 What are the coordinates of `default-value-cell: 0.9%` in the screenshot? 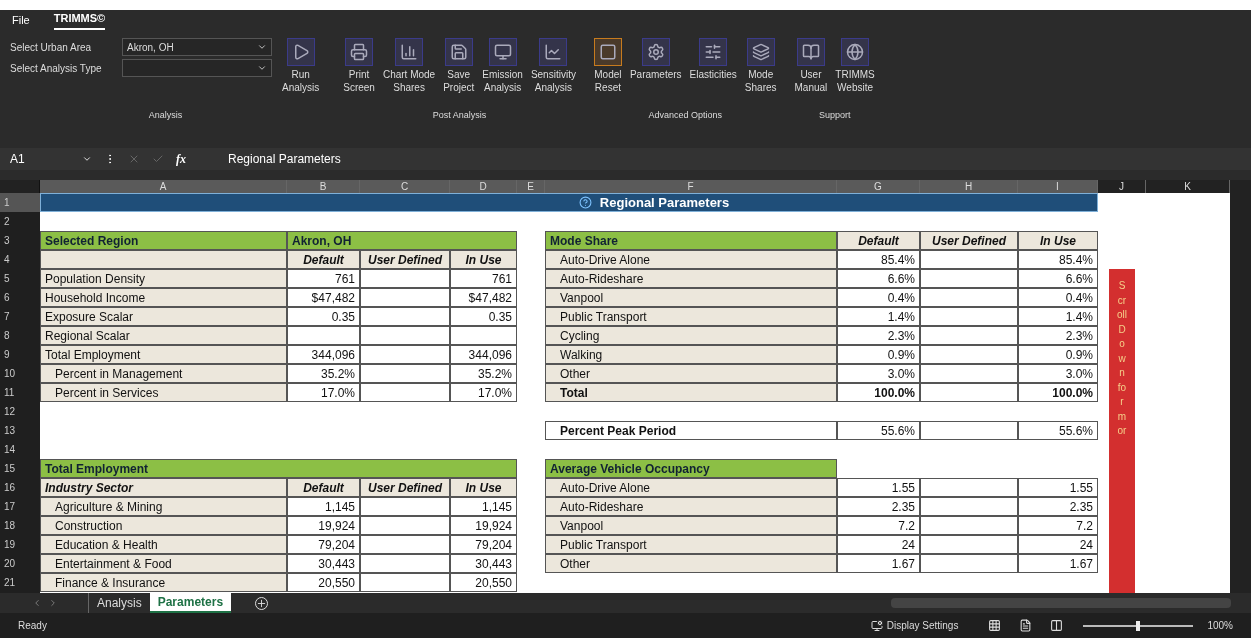 It's located at (878, 354).